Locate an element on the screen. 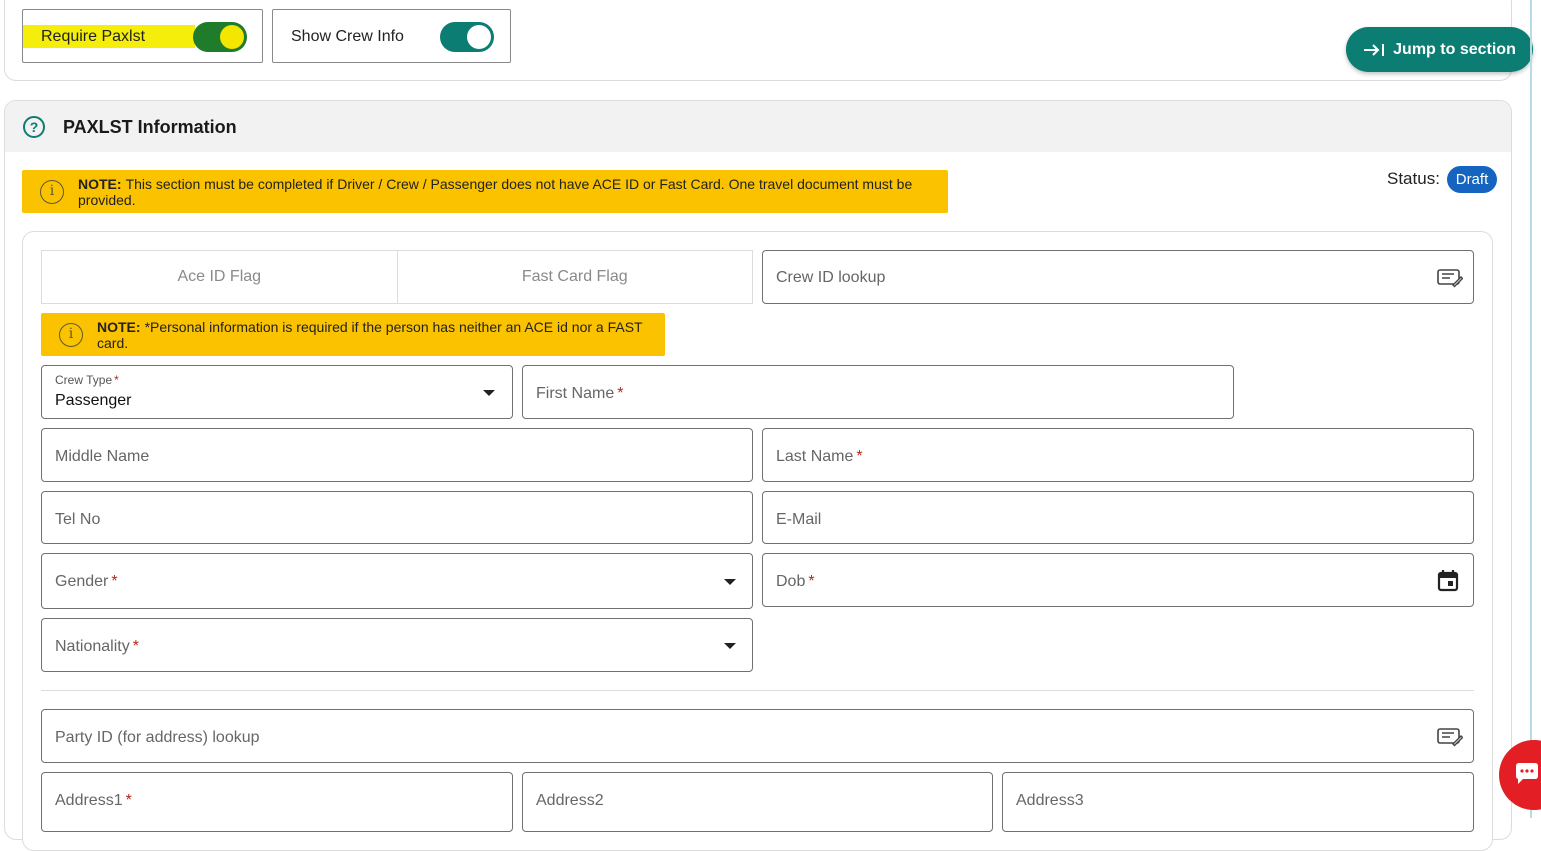  dob-field: Dob * is located at coordinates (1118, 580).